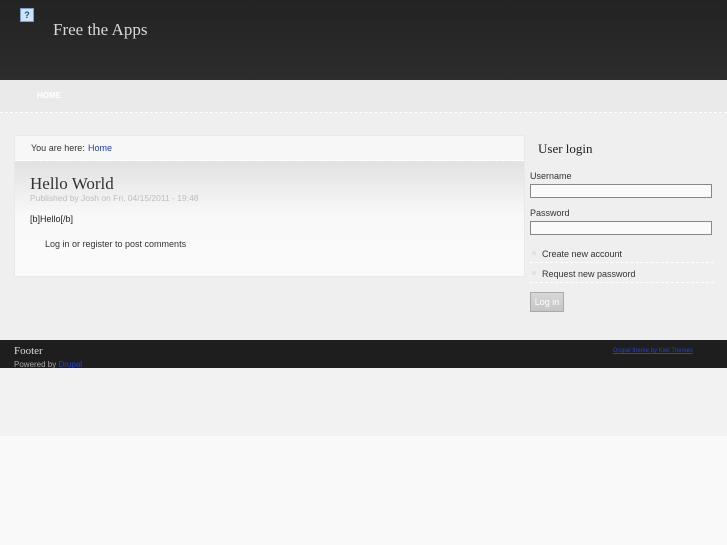  Describe the element at coordinates (550, 213) in the screenshot. I see `password-label: Password` at that location.